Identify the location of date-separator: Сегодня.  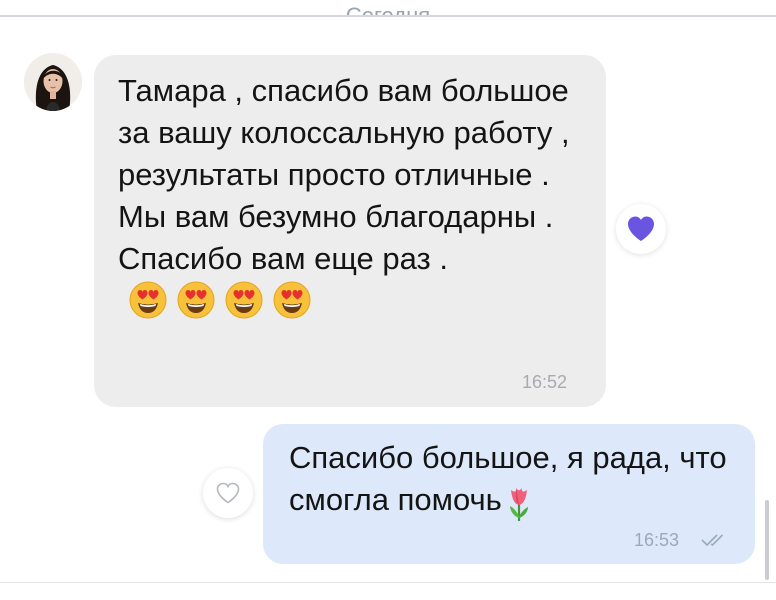
(388, 9).